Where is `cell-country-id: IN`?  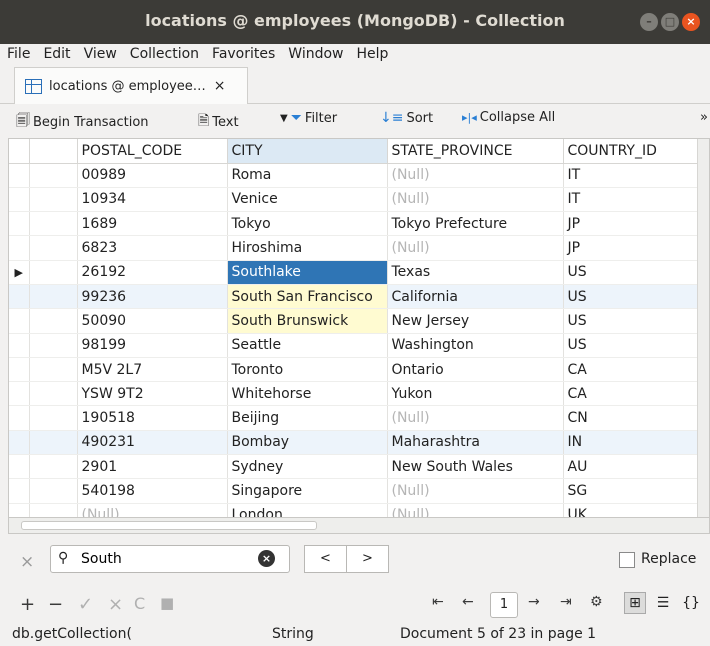
cell-country-id: IN is located at coordinates (631, 443).